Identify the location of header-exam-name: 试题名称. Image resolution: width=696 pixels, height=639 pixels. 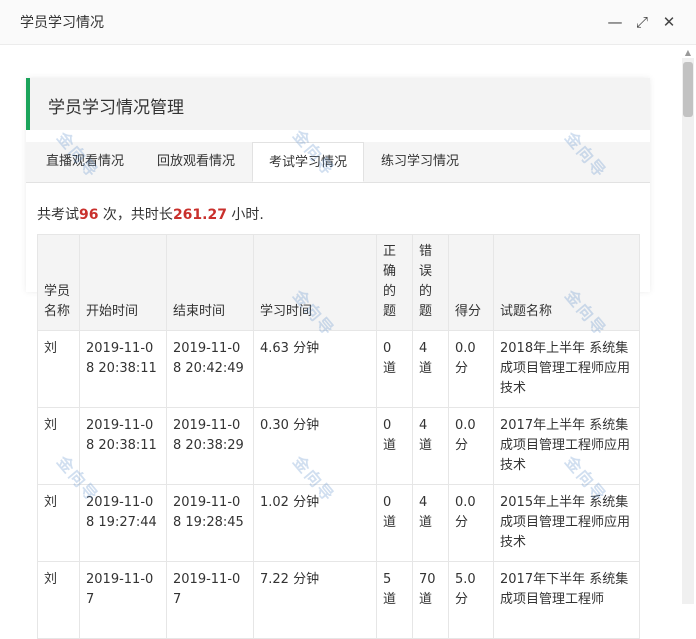
(566, 282).